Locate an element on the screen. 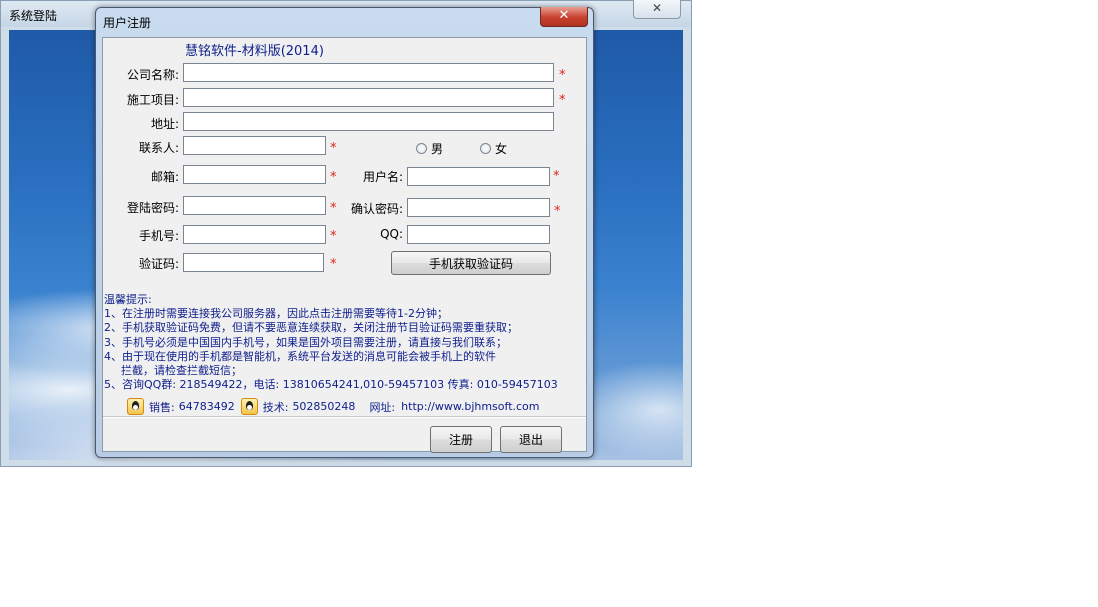  project-required-mark: * is located at coordinates (562, 100).